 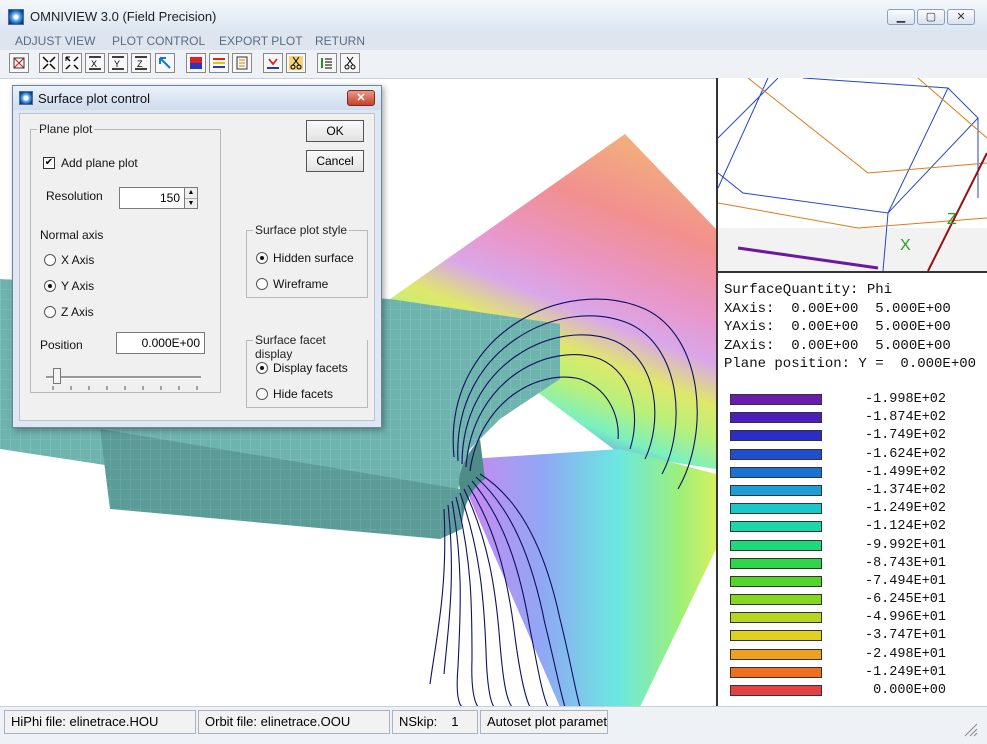 I want to click on position-label: Position, so click(x=61, y=345).